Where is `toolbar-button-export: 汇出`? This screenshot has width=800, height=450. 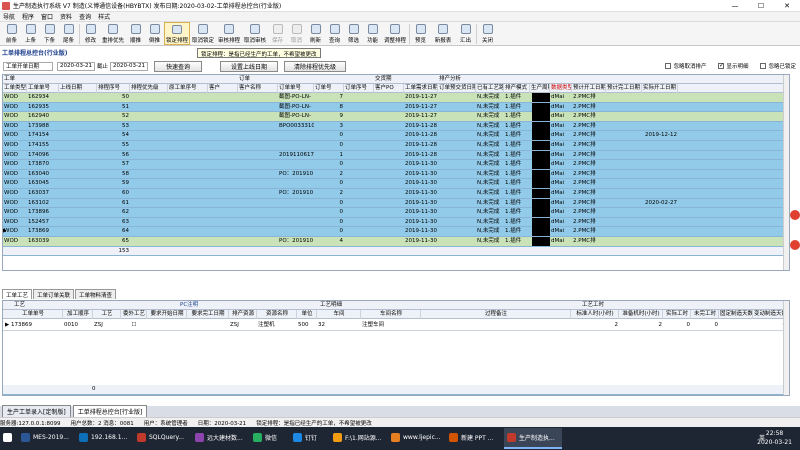 toolbar-button-export: 汇出 is located at coordinates (465, 33).